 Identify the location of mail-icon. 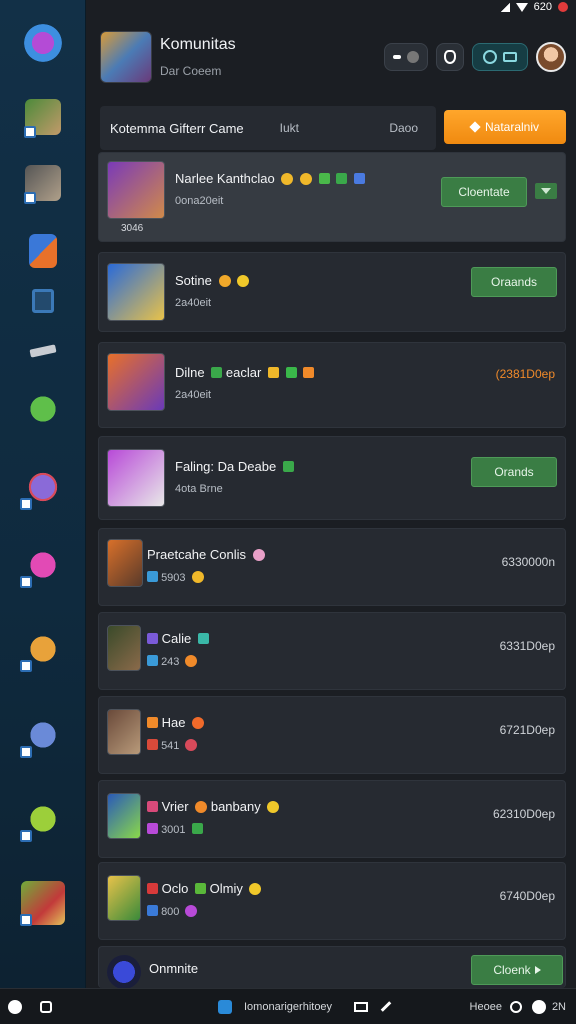
(361, 1006).